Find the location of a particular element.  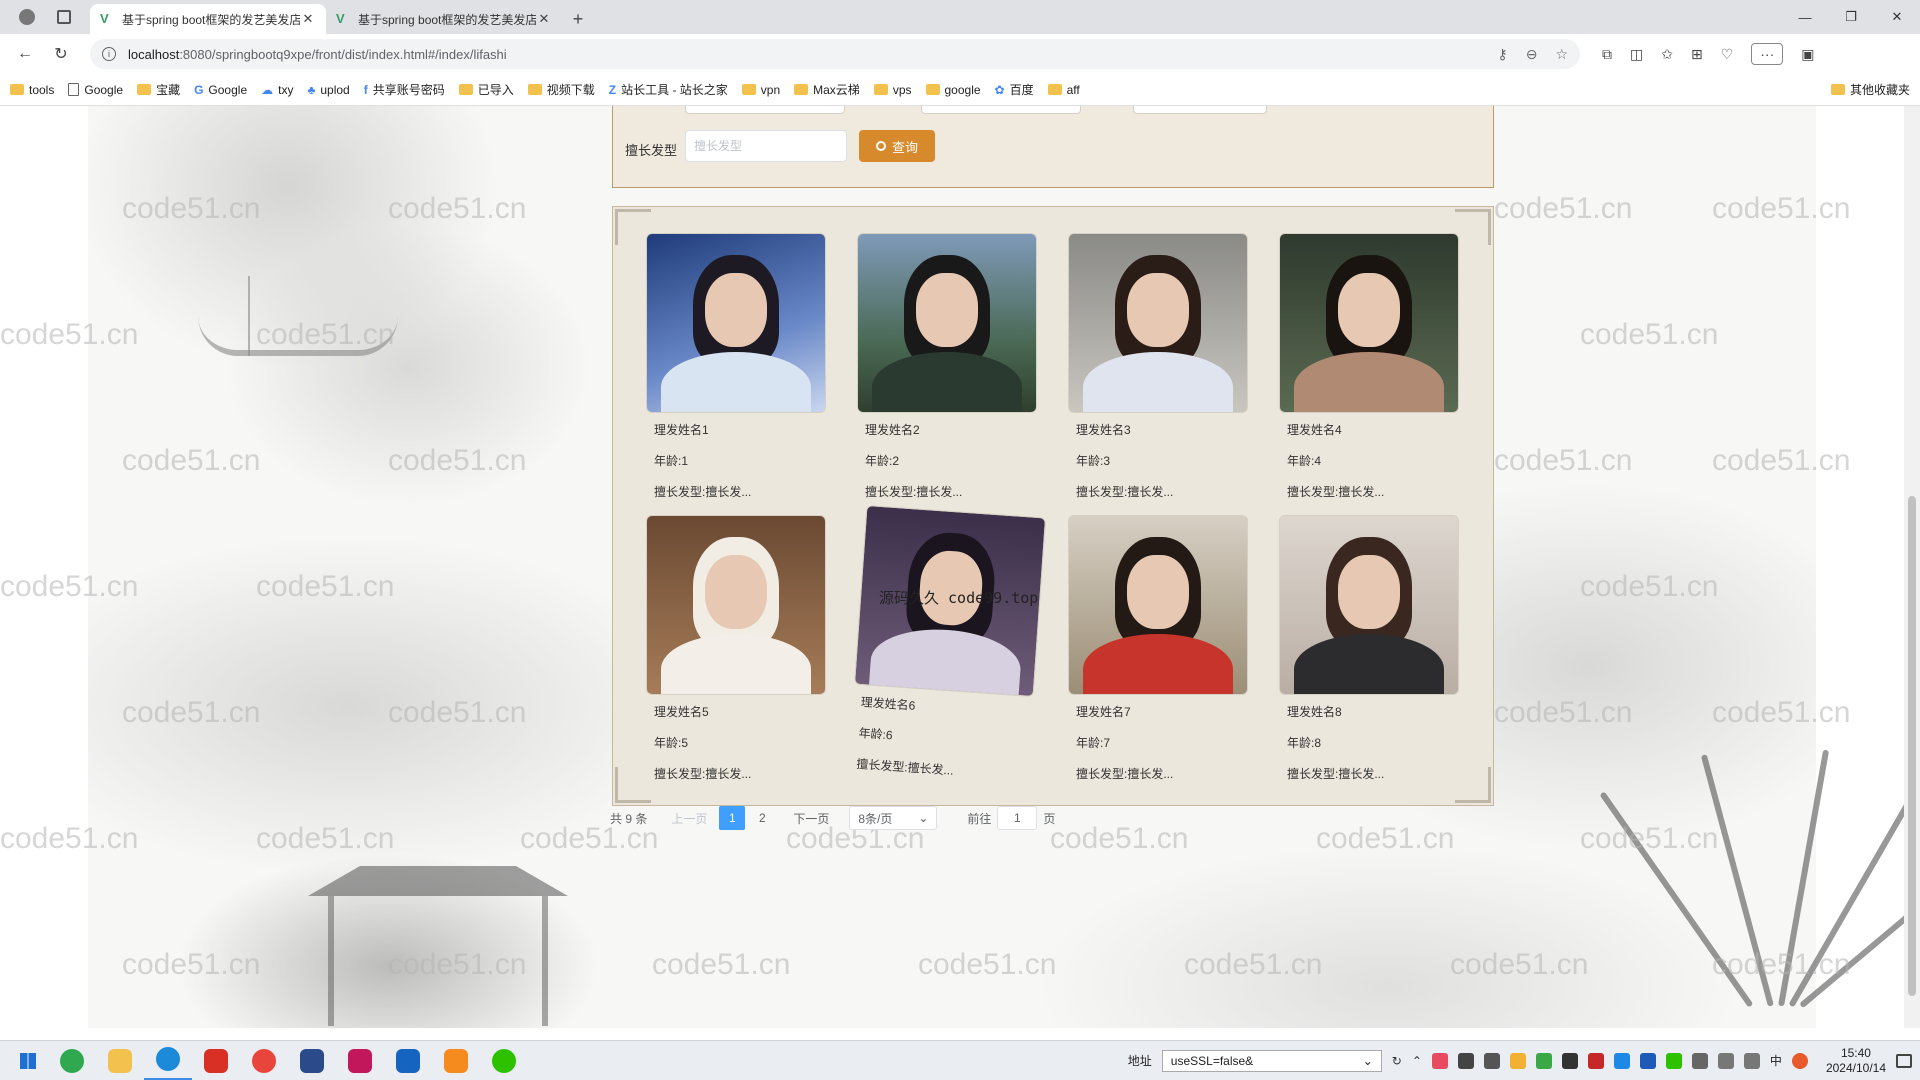

bookmark-treasure: 宝藏 is located at coordinates (158, 89).